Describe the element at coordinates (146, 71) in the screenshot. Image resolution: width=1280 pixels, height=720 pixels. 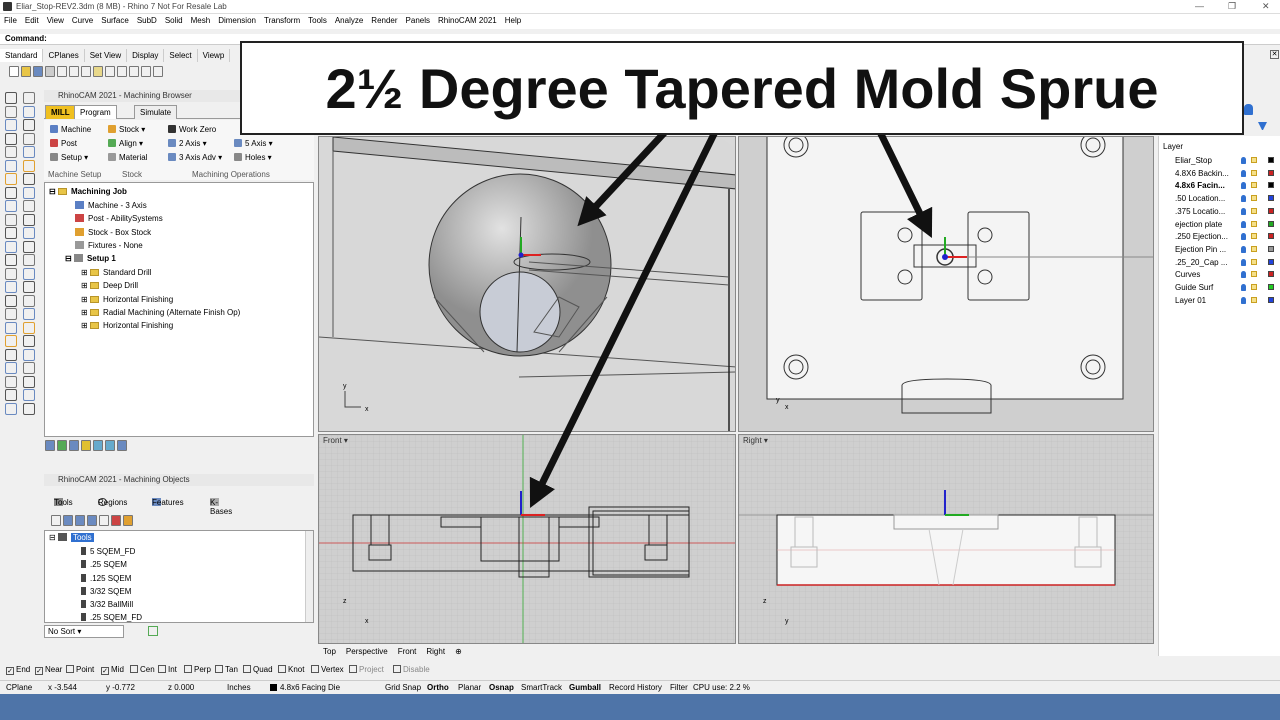
I see `zoom-icon` at that location.